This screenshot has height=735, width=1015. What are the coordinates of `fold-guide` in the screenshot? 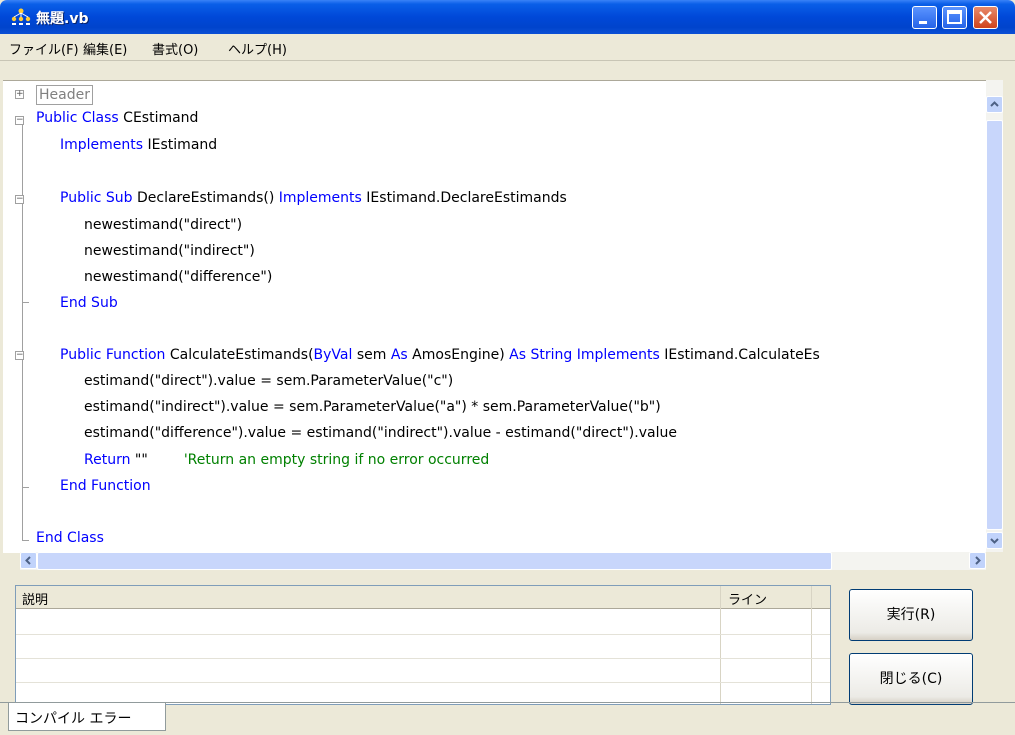 It's located at (22, 332).